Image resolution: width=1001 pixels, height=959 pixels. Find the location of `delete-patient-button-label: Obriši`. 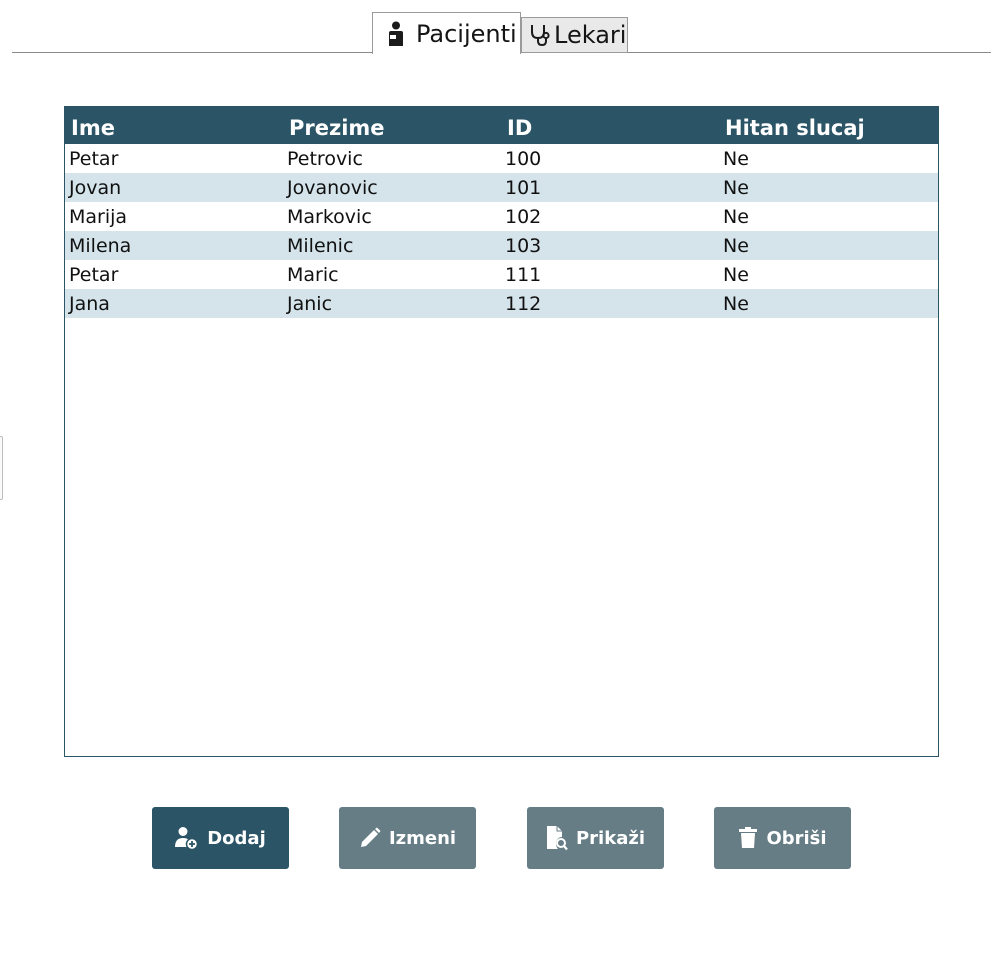

delete-patient-button-label: Obriši is located at coordinates (796, 838).